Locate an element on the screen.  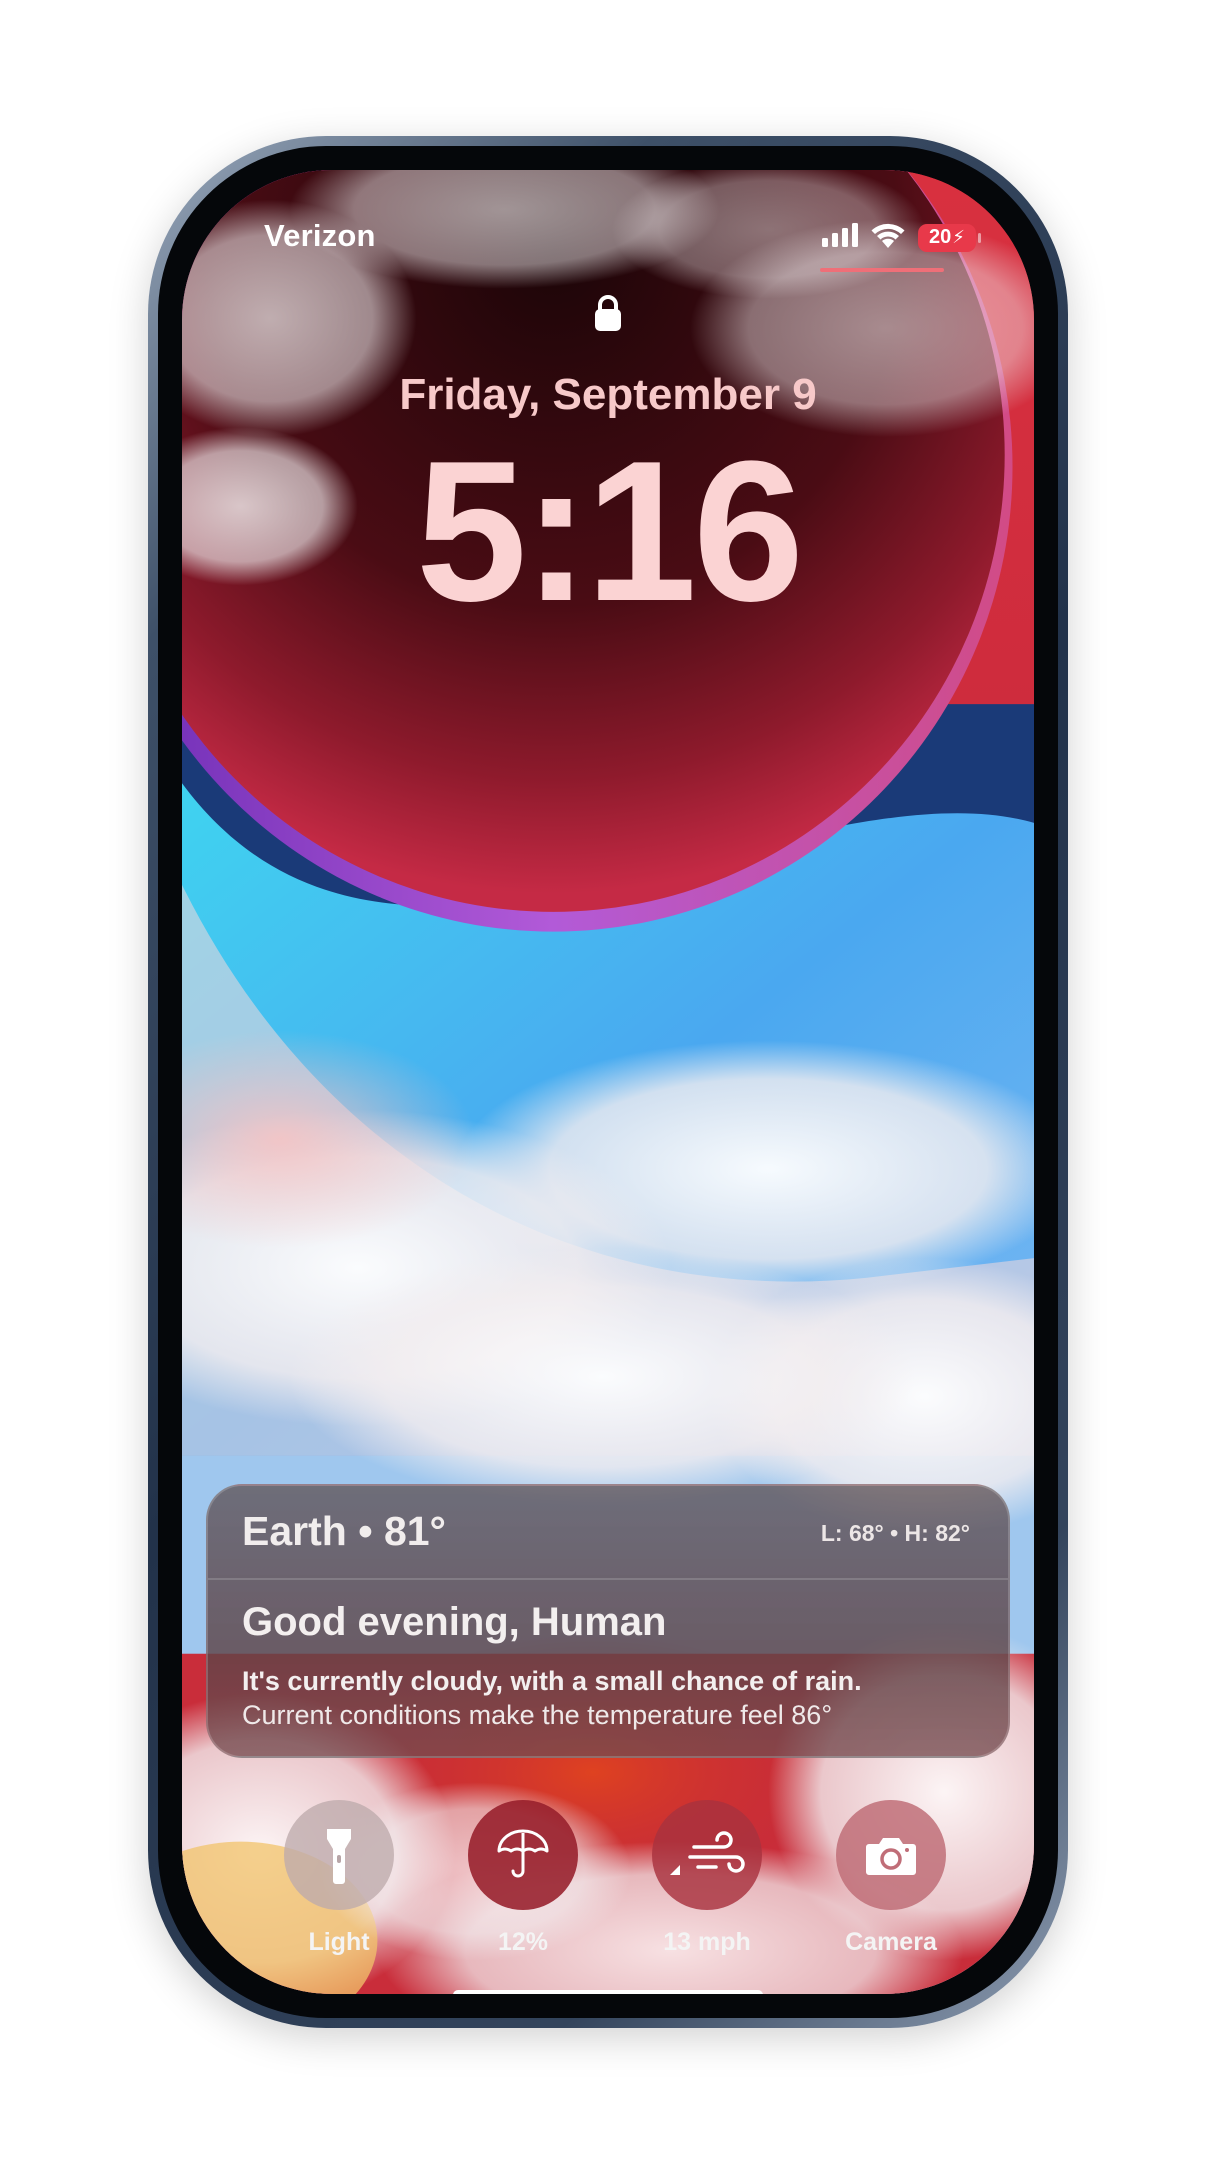
lock-time: 5:16 is located at coordinates (609, 531).